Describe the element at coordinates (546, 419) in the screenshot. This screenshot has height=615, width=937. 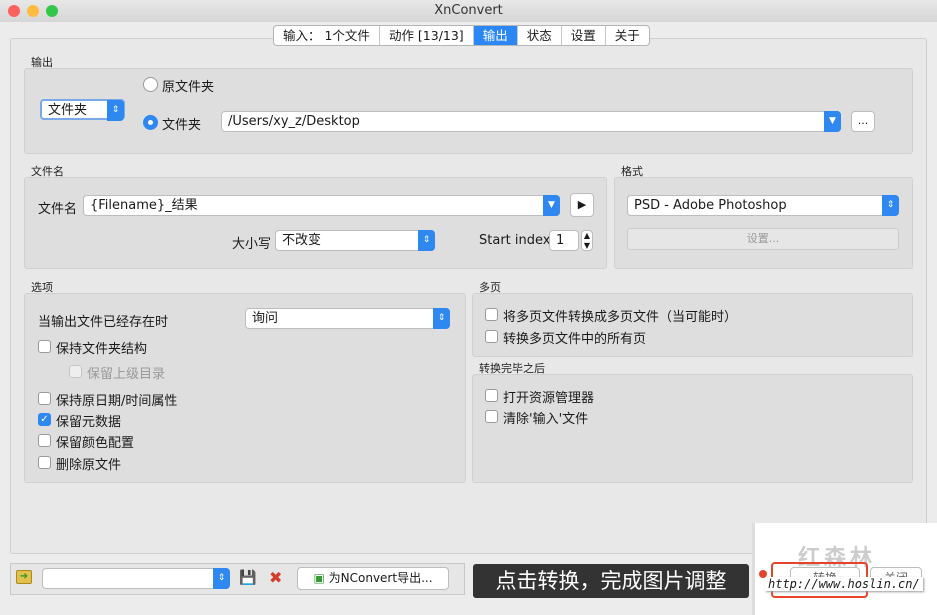
I see `checkbox-label: 清除'输入'文件` at that location.